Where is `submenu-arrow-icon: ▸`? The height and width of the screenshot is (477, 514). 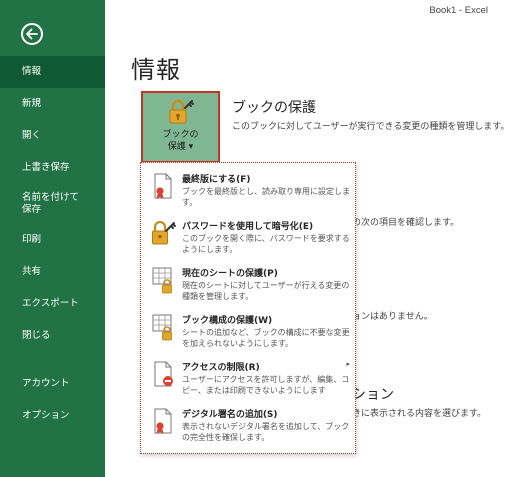
submenu-arrow-icon: ▸ is located at coordinates (348, 364).